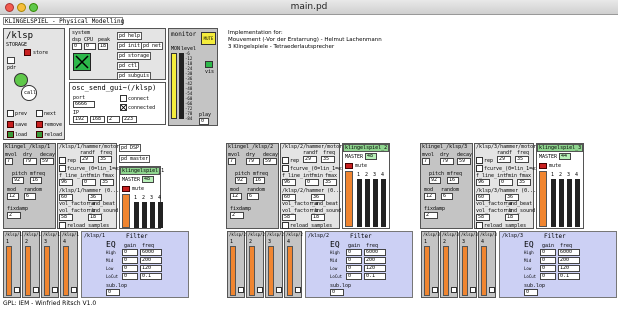 This screenshot has height=310, width=618. Describe the element at coordinates (151, 260) in the screenshot. I see `eq-freq-value: 200` at that location.